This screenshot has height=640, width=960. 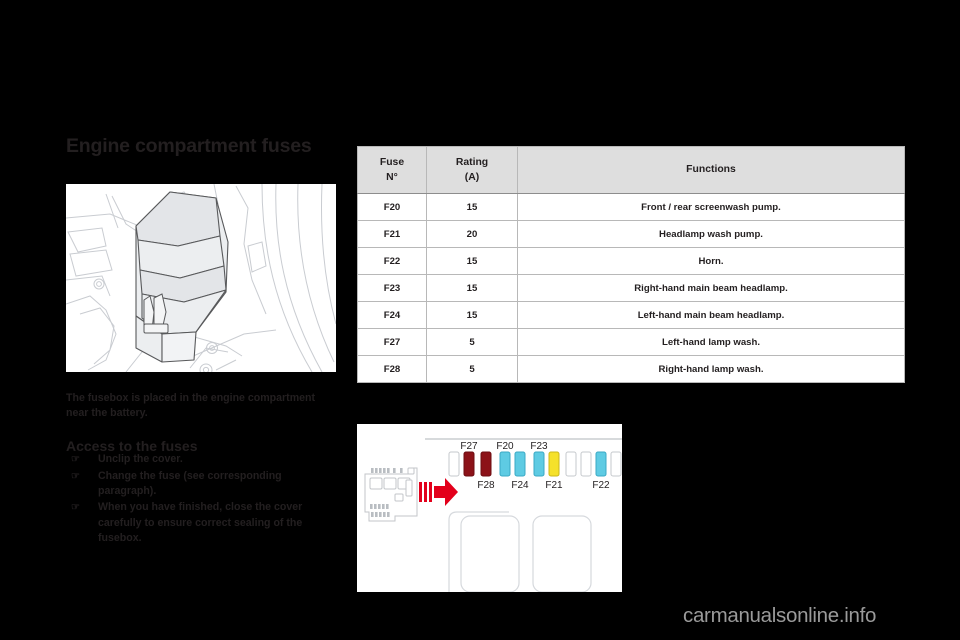 I want to click on page-title-block: Engine compartment fuses, so click(x=206, y=146).